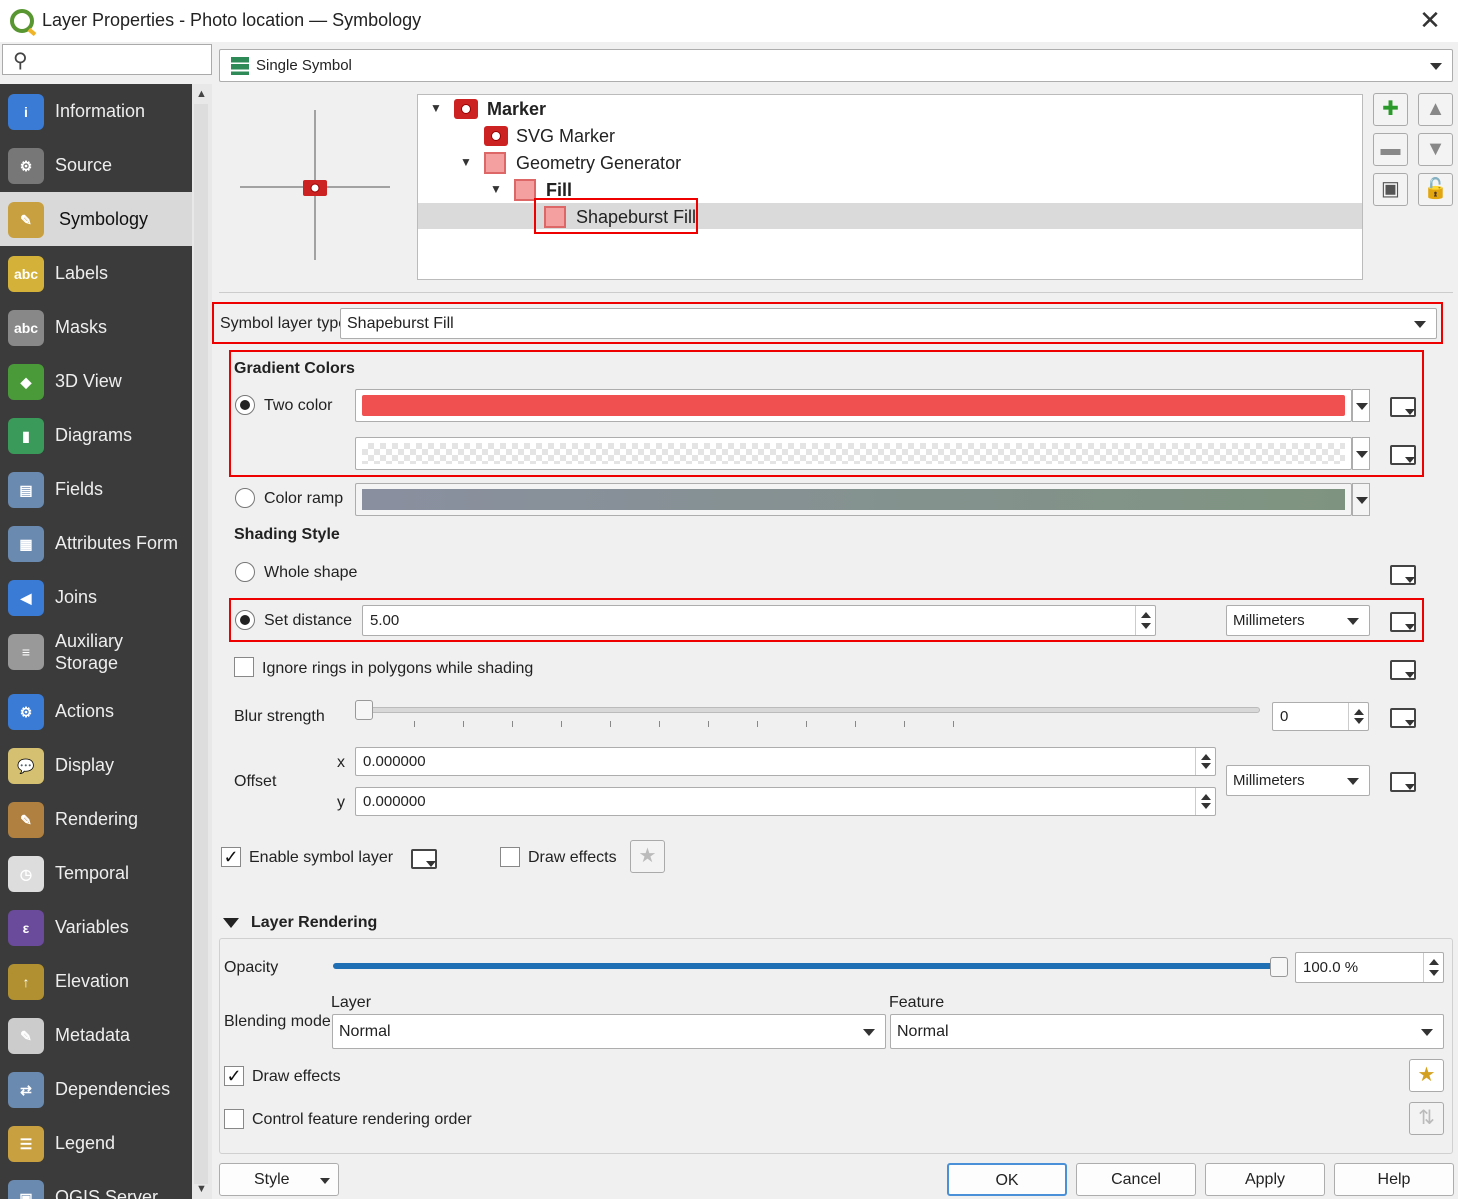 This screenshot has height=1199, width=1458. I want to click on offset-x-spinbox: 0.000000, so click(785, 761).